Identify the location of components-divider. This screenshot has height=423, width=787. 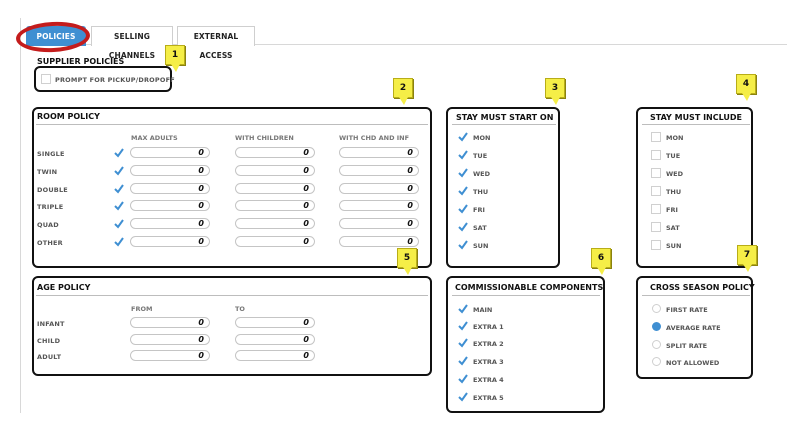
(526, 295).